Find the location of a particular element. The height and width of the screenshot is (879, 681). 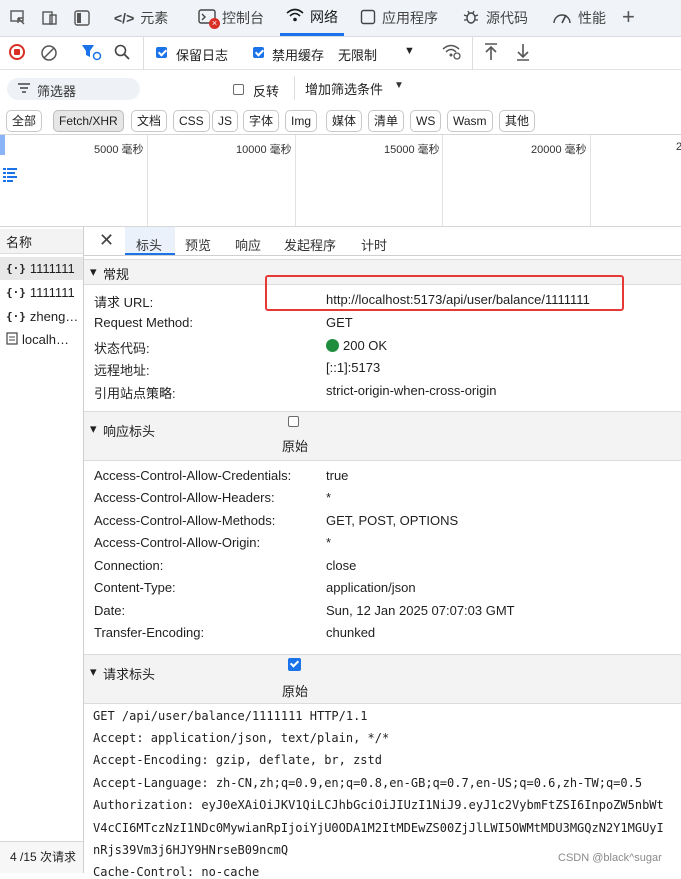

tab-performance: 性能 is located at coordinates (579, 18).